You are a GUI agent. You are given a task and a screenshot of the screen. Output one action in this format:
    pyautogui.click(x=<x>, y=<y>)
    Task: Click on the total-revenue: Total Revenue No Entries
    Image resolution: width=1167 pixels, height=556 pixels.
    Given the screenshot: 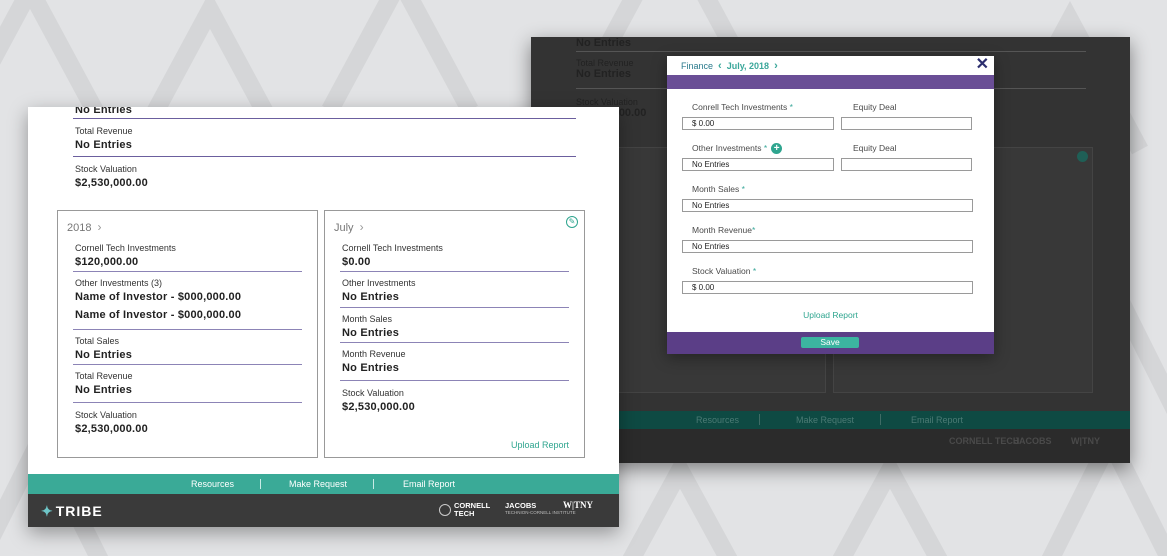 What is the action you would take?
    pyautogui.click(x=104, y=383)
    